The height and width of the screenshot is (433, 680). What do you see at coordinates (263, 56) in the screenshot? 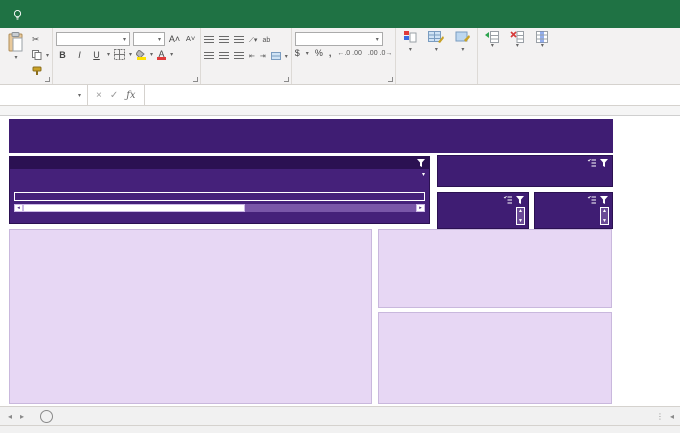
I see `increase-indent-button: ⇥` at bounding box center [263, 56].